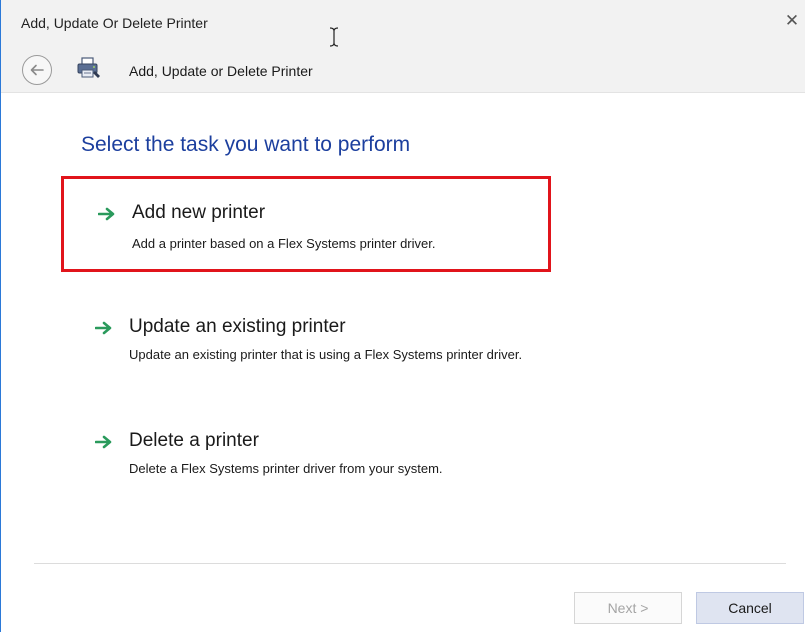 This screenshot has height=632, width=805. What do you see at coordinates (628, 608) in the screenshot?
I see `next-button: Next >` at bounding box center [628, 608].